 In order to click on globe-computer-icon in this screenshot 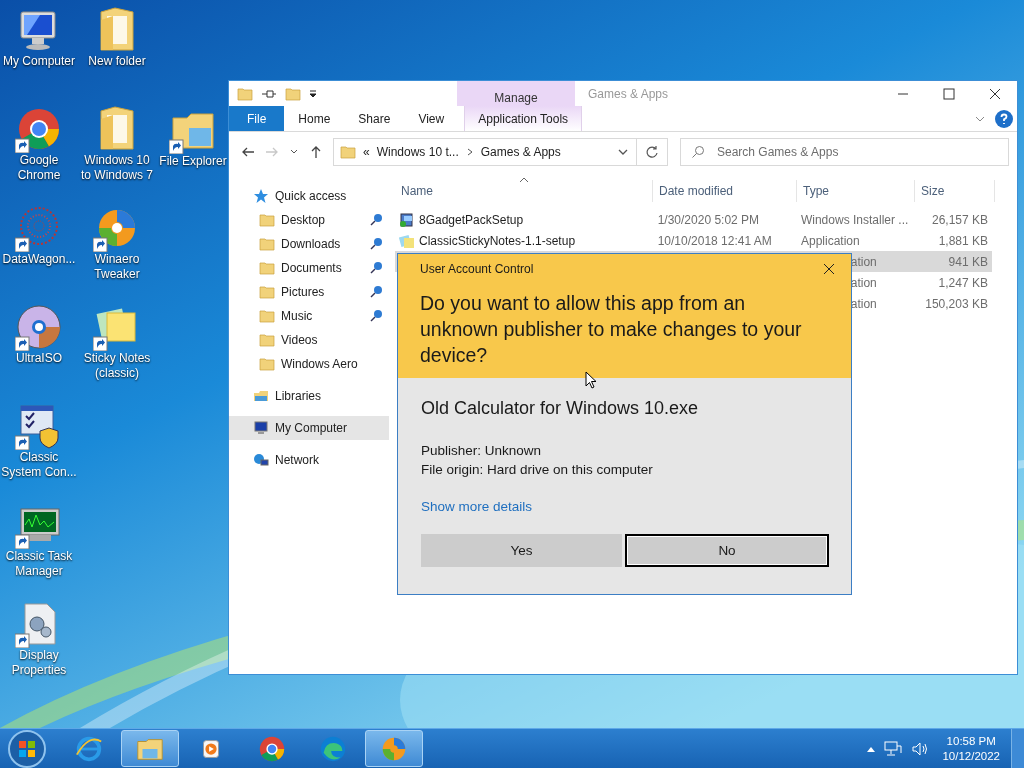, I will do `click(261, 460)`.